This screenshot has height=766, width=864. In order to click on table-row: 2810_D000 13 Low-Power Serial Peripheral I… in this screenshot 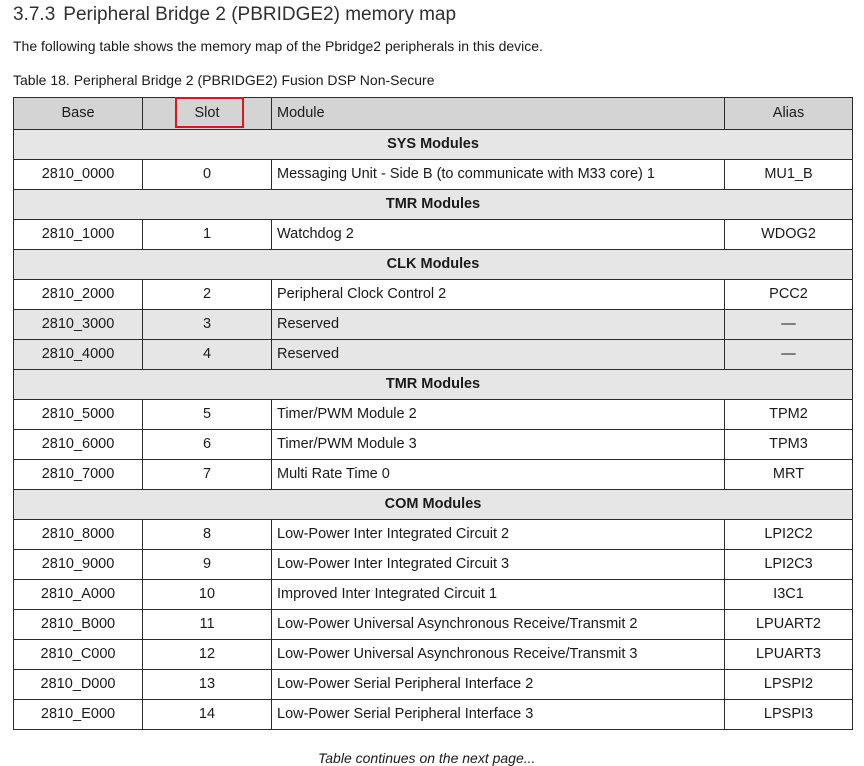, I will do `click(433, 684)`.